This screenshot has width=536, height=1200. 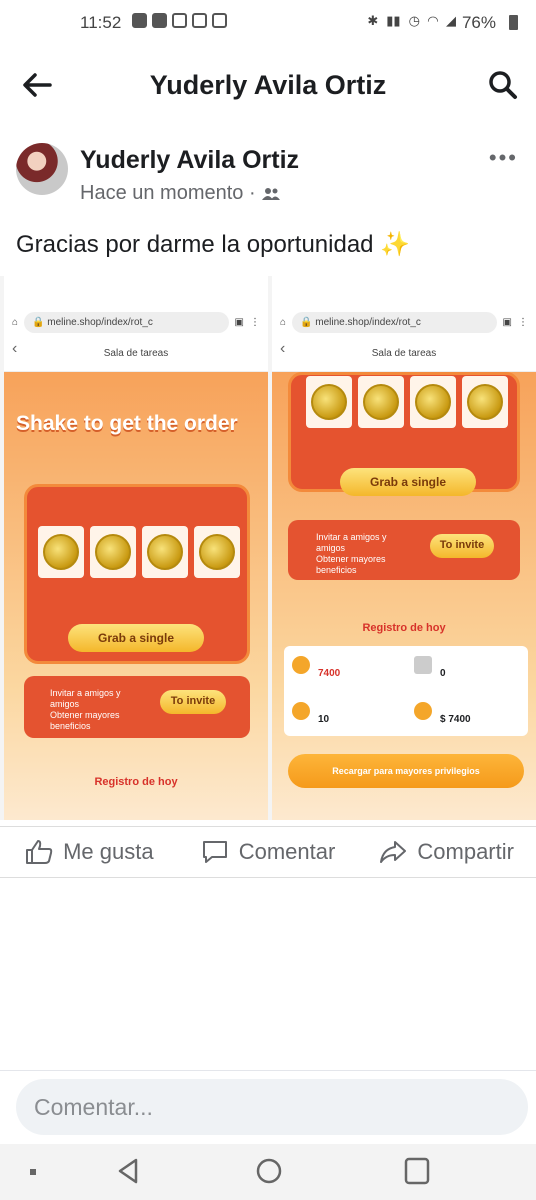 I want to click on comment-button: Comentar, so click(x=268, y=852).